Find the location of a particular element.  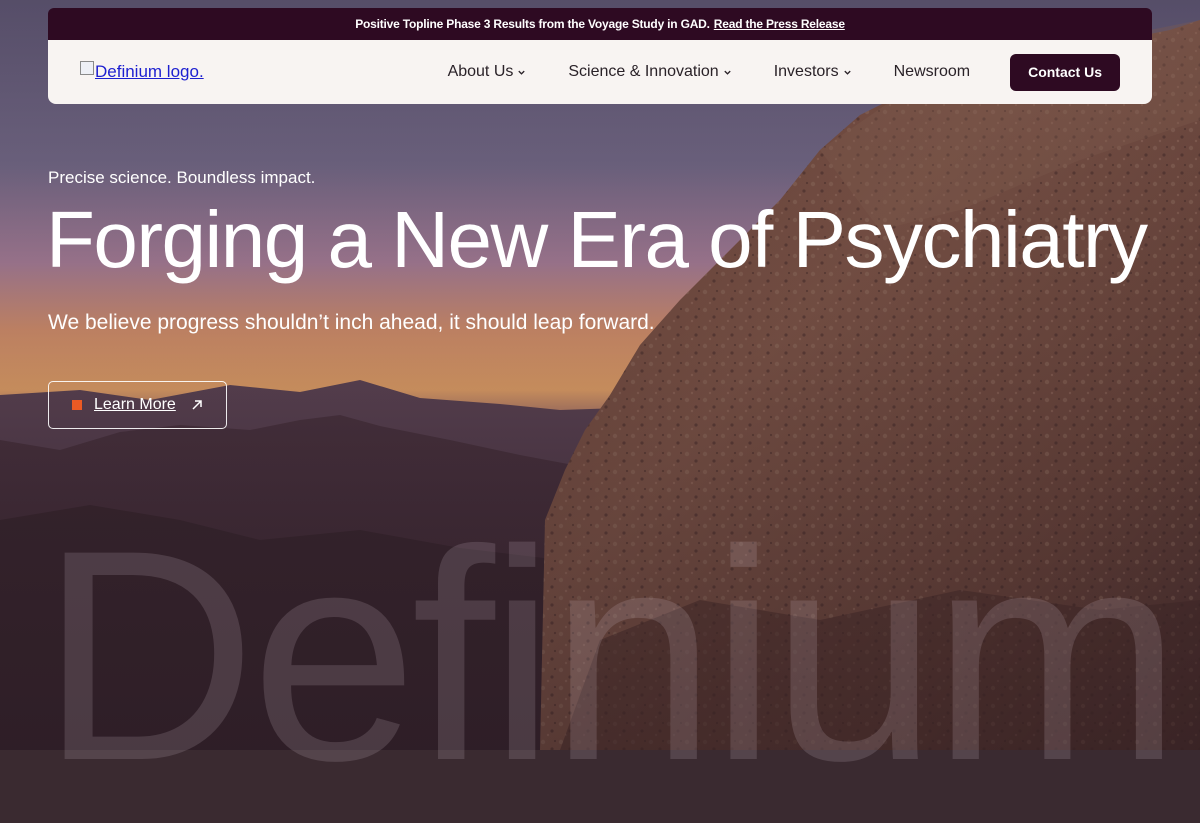

nav-item-investors: Investors is located at coordinates (813, 72).